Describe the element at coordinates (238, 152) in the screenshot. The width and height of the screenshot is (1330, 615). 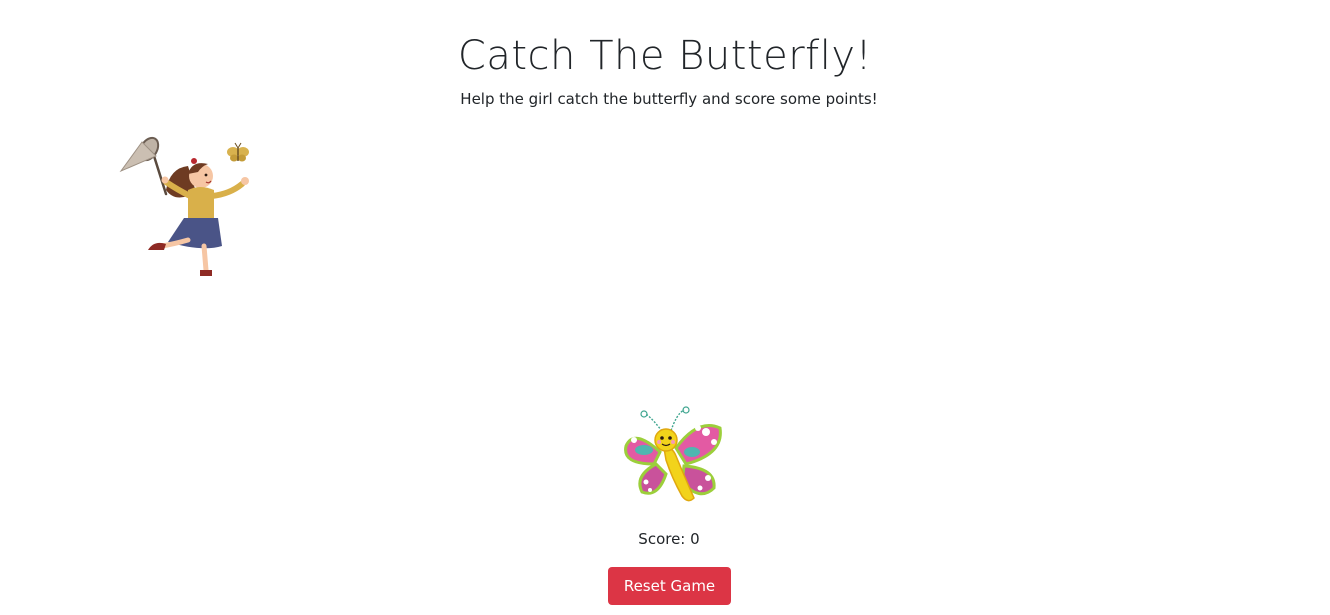
I see `small-butterfly-icon` at that location.